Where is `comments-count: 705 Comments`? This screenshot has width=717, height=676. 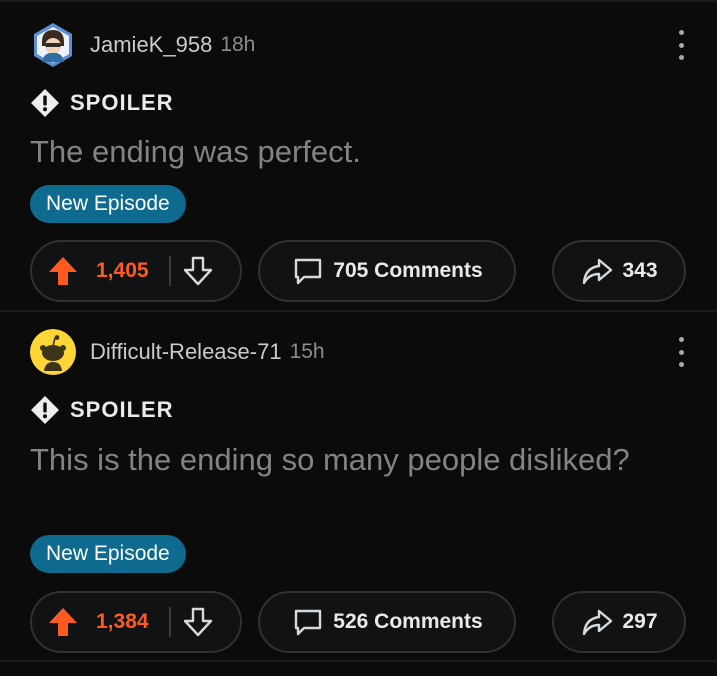
comments-count: 705 Comments is located at coordinates (408, 270).